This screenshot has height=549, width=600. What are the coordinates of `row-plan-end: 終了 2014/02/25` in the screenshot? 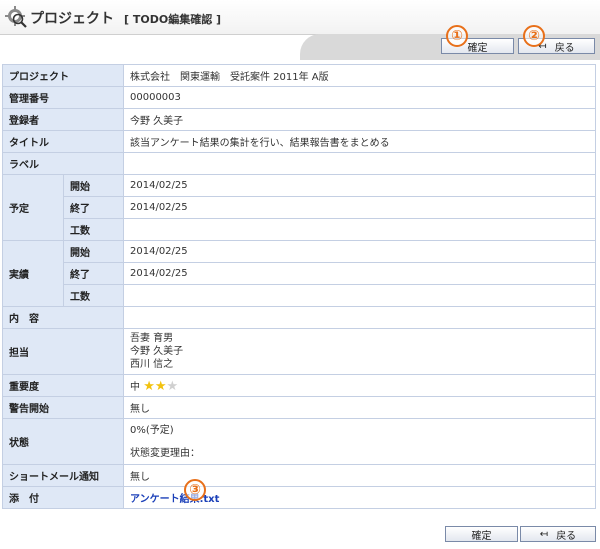 It's located at (299, 207).